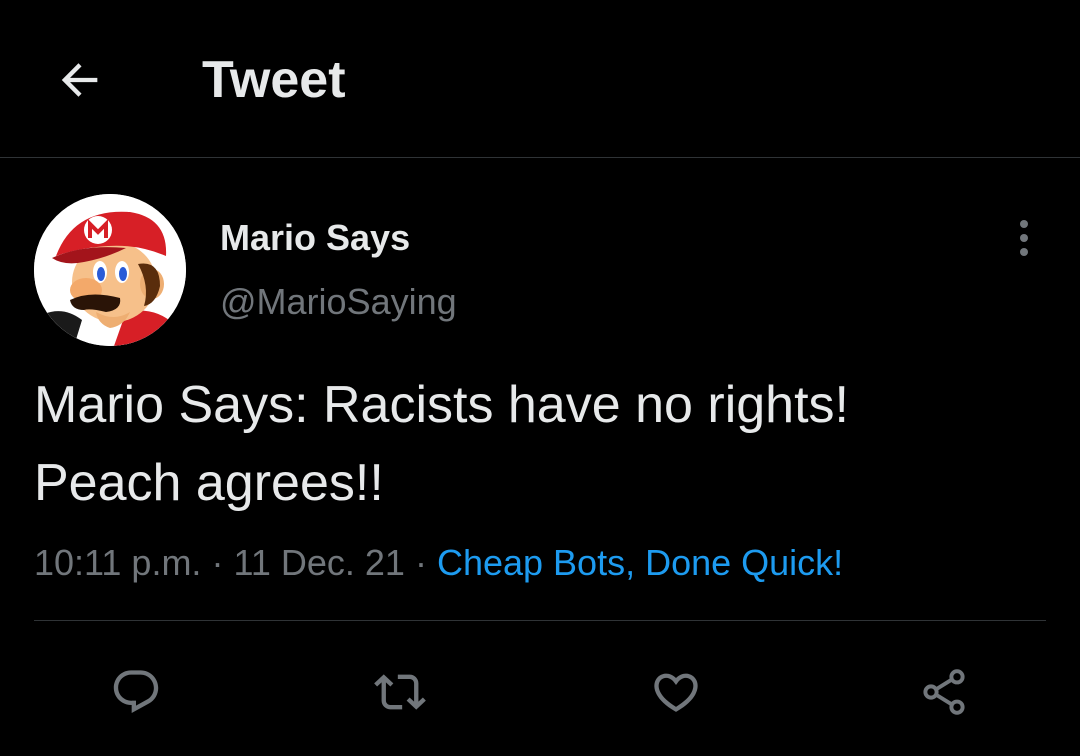 The width and height of the screenshot is (1080, 756). I want to click on reply-icon, so click(136, 692).